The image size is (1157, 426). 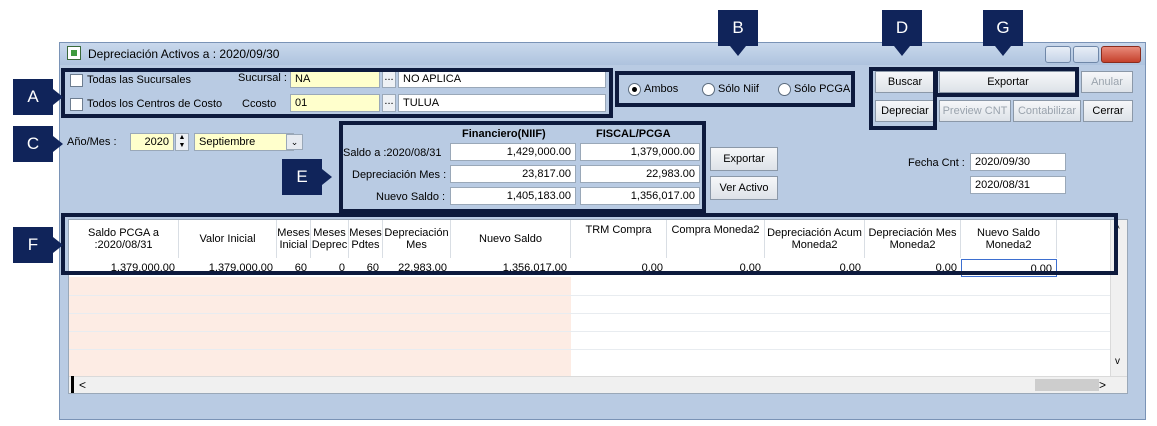 I want to click on scroll-down-icon: v, so click(x=1117, y=361).